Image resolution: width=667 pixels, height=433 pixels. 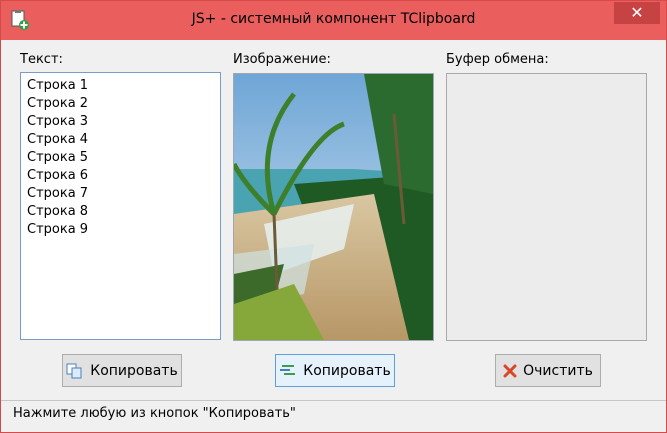 What do you see at coordinates (510, 371) in the screenshot?
I see `red-x-icon` at bounding box center [510, 371].